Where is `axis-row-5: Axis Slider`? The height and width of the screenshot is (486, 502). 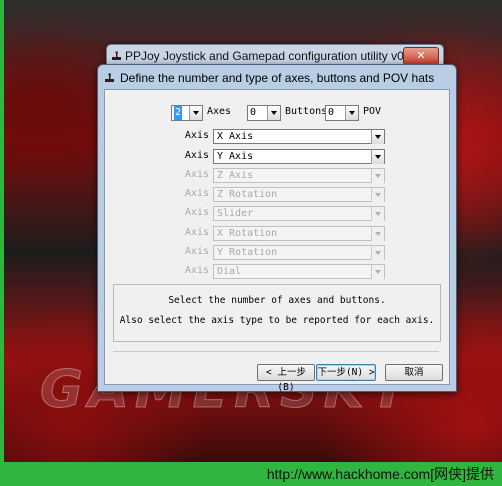 axis-row-5: Axis Slider is located at coordinates (280, 213).